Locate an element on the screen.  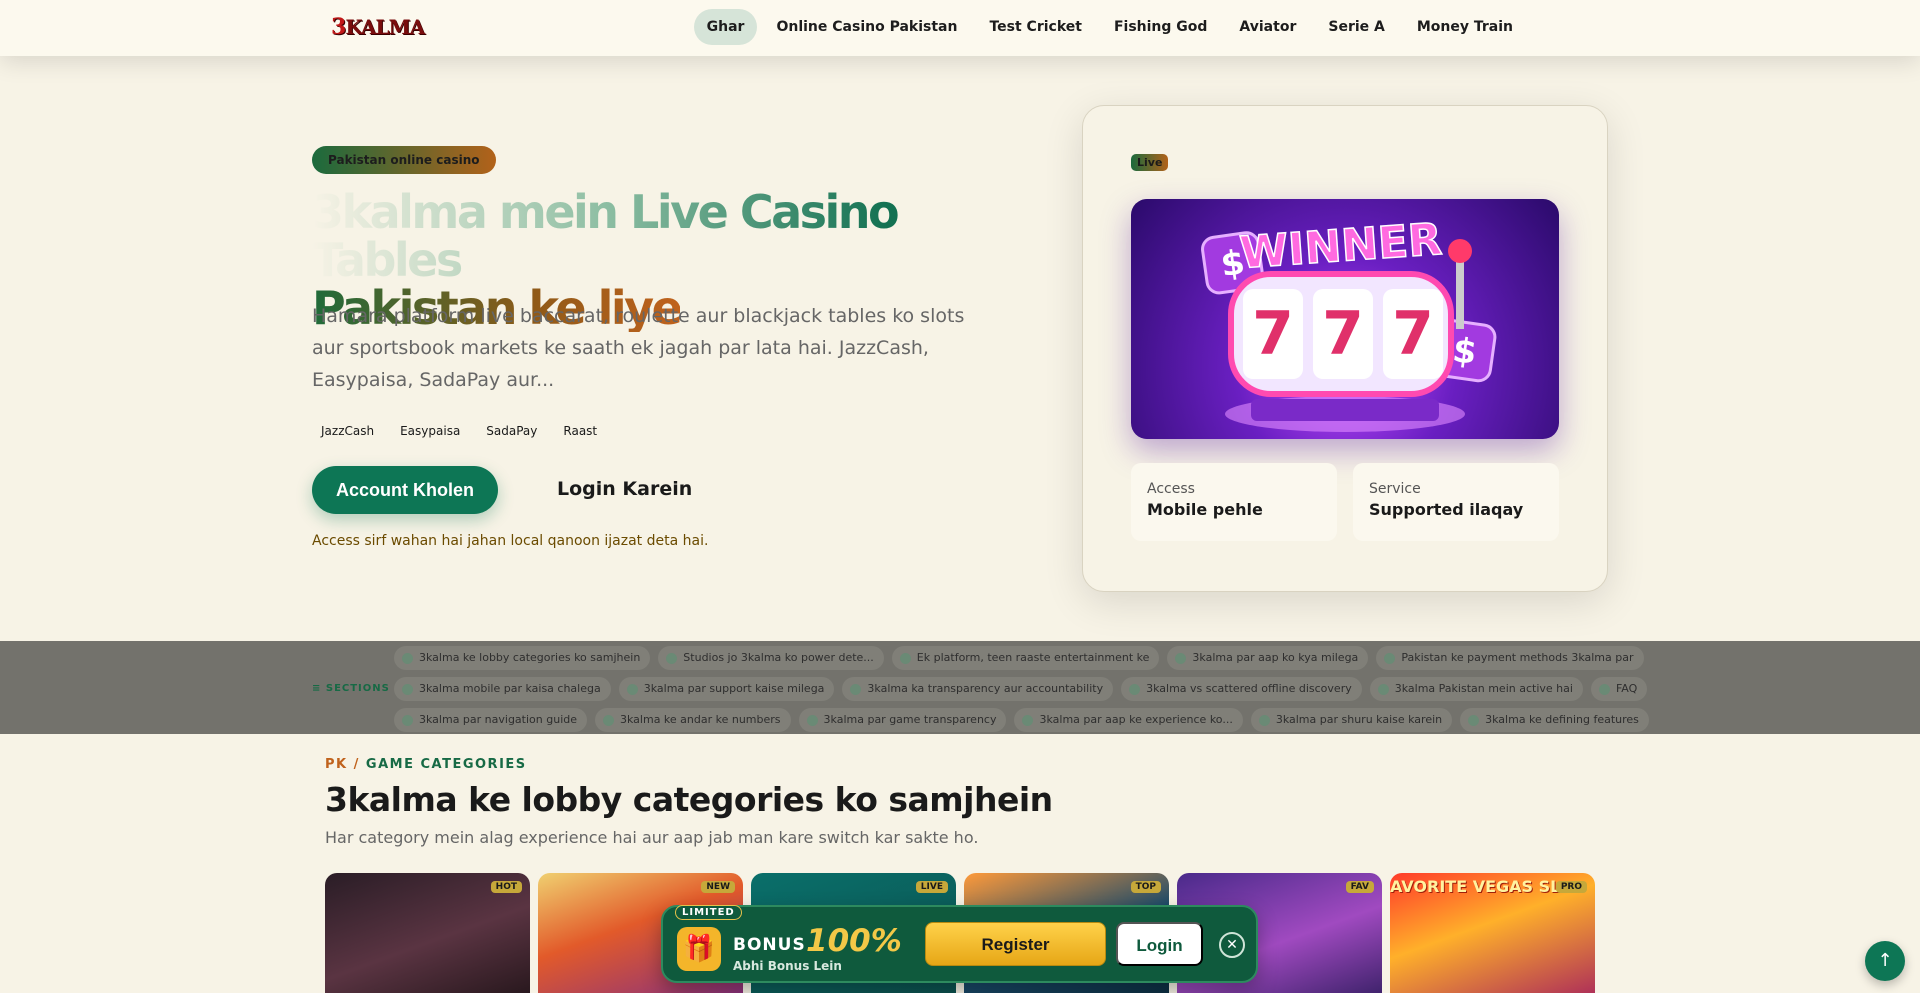
bonus-percent: 100% is located at coordinates (854, 941).